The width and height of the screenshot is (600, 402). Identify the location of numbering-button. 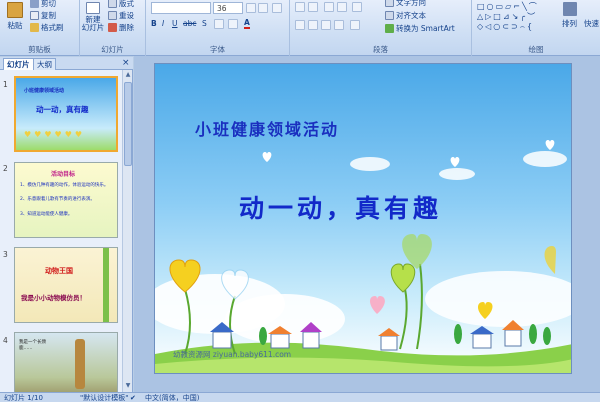
(313, 7).